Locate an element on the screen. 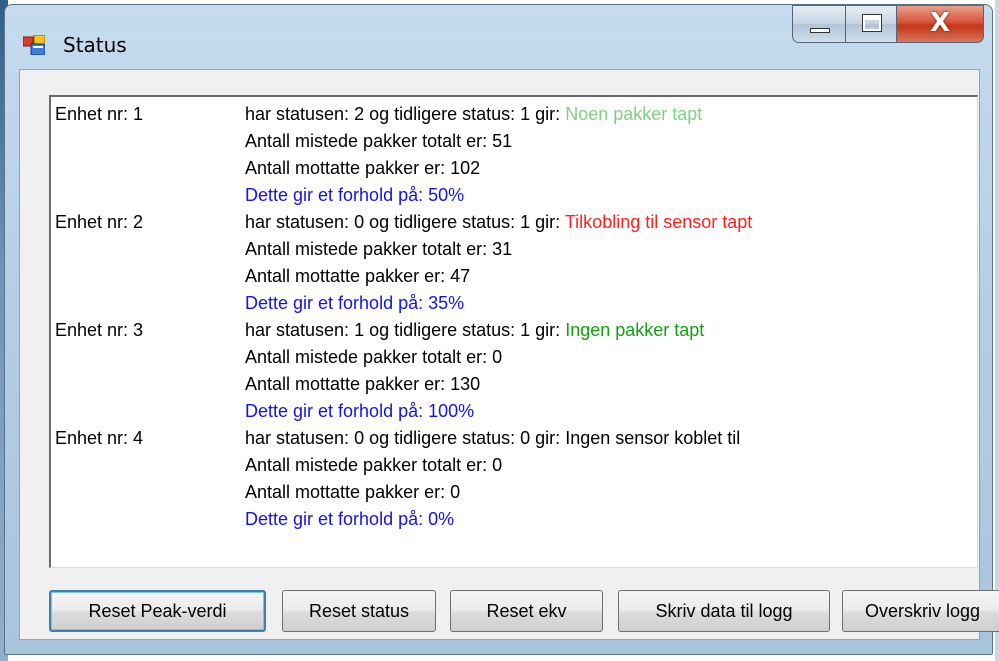 Image resolution: width=999 pixels, height=661 pixels. received-packets-line: Antall mottatte pakker er: 130 is located at coordinates (363, 384).